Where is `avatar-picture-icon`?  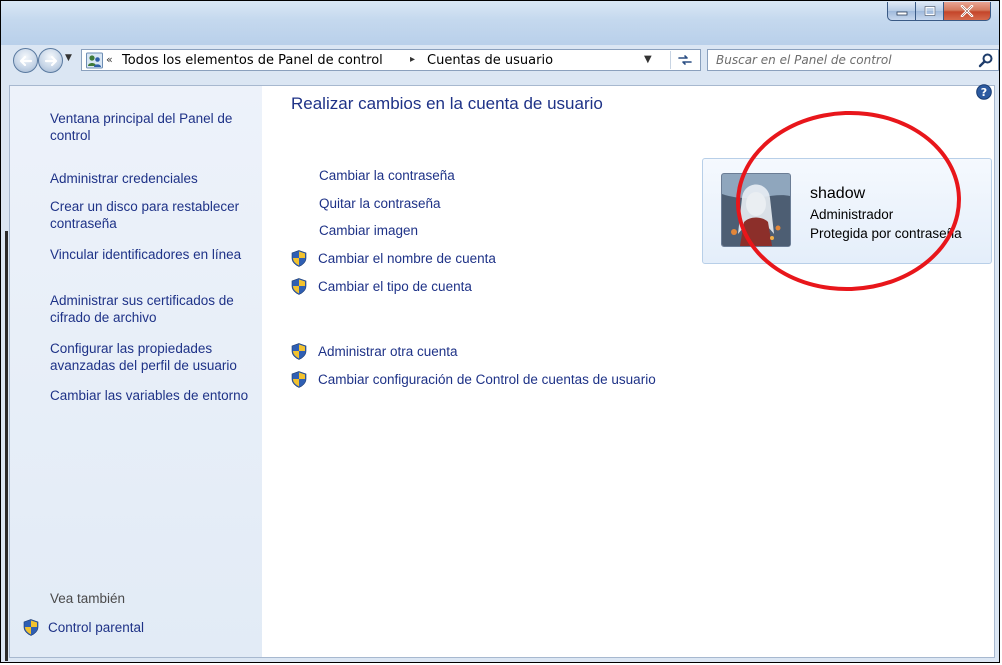
avatar-picture-icon is located at coordinates (756, 210).